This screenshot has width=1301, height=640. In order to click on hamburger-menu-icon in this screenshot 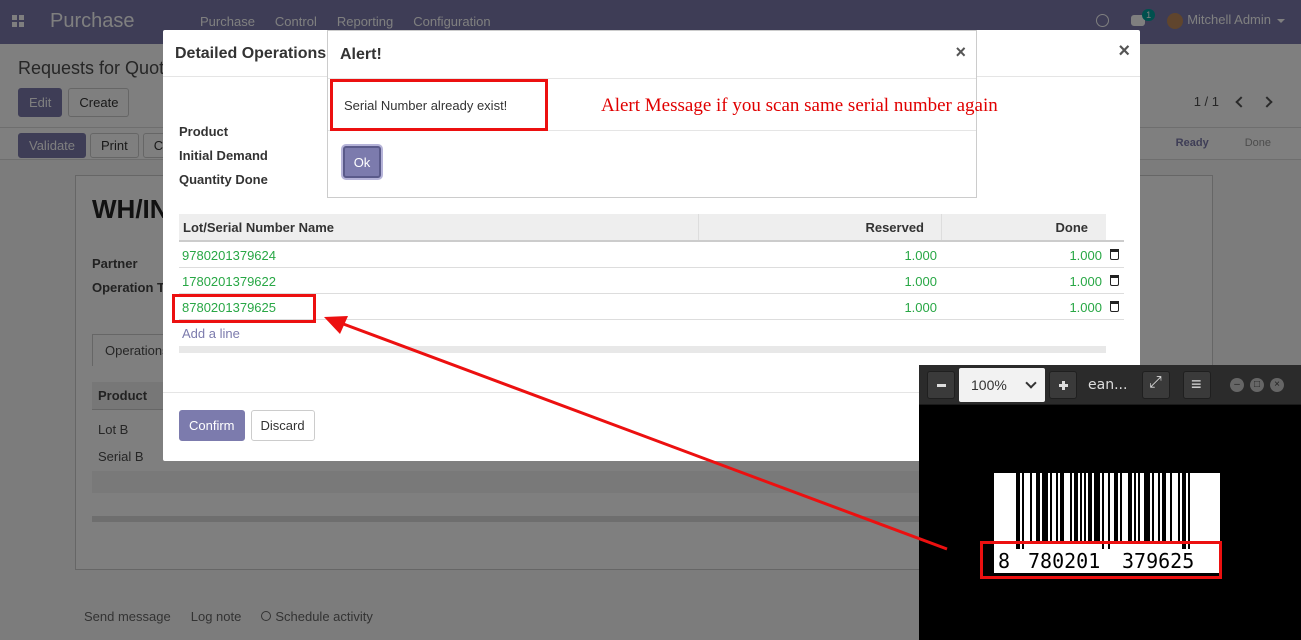, I will do `click(1197, 385)`.